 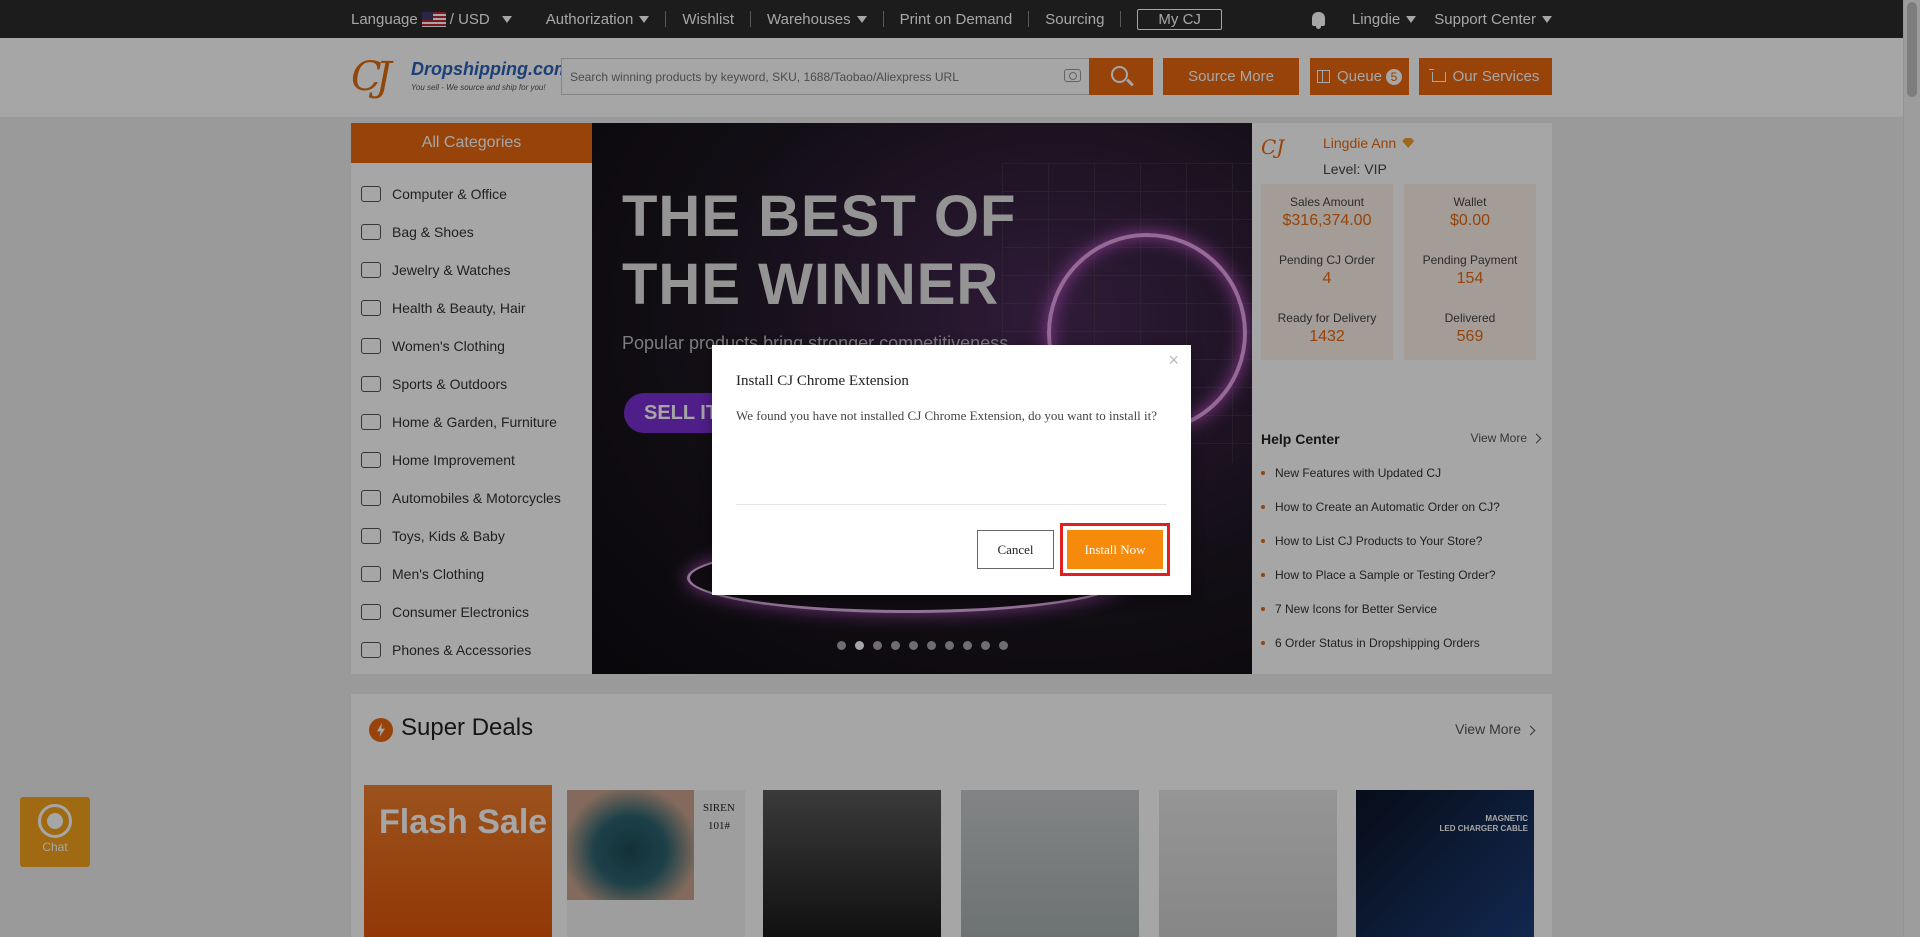 What do you see at coordinates (1015, 549) in the screenshot?
I see `cancel-button: Cancel` at bounding box center [1015, 549].